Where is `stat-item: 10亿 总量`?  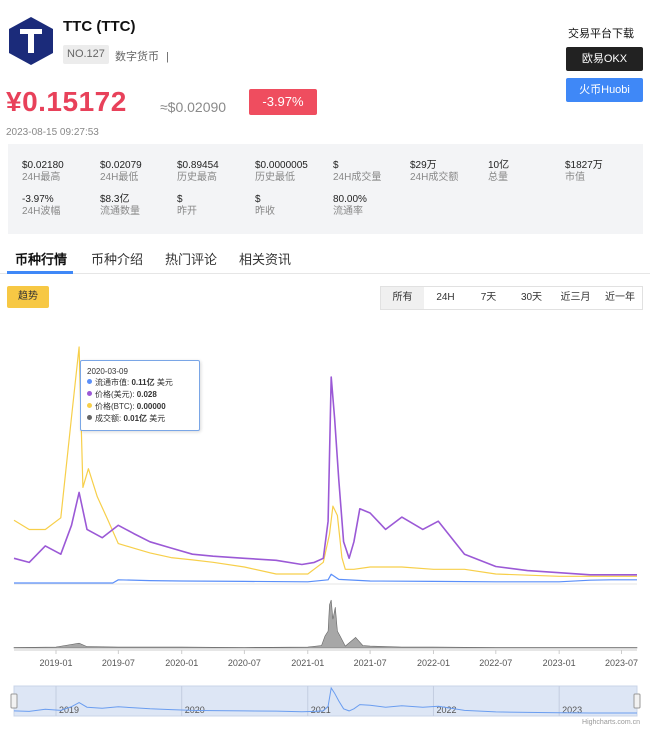 stat-item: 10亿 总量 is located at coordinates (527, 172).